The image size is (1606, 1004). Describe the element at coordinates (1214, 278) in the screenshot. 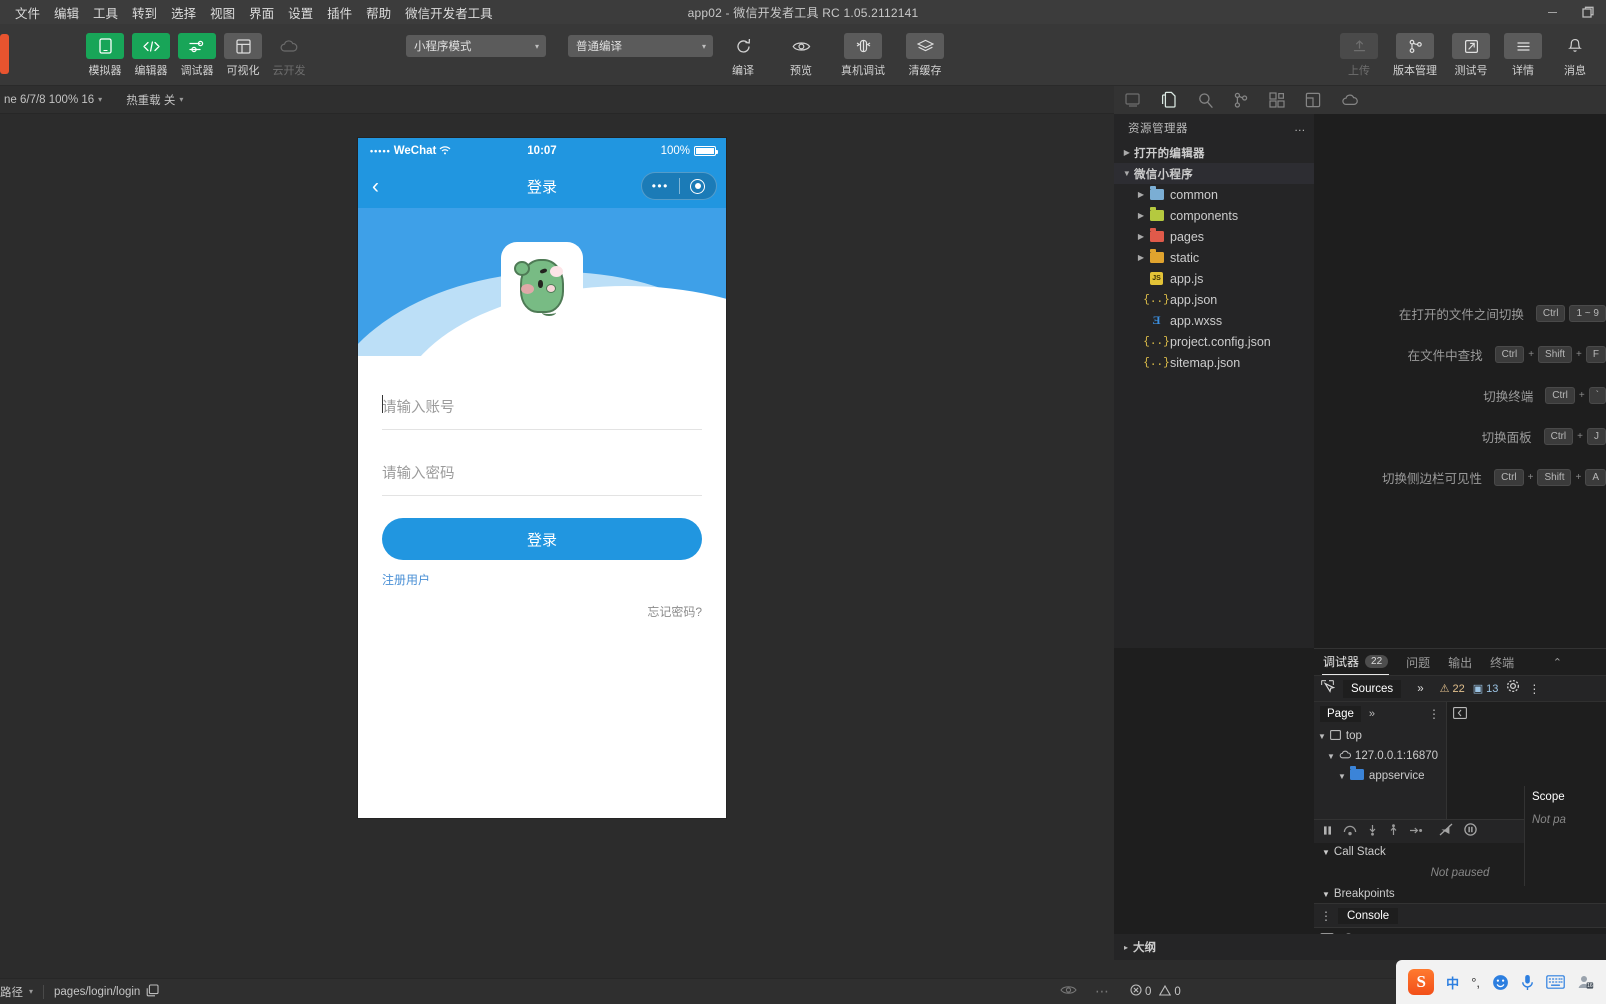

I see `tree-item-app-js: ▶ JS app.js` at that location.